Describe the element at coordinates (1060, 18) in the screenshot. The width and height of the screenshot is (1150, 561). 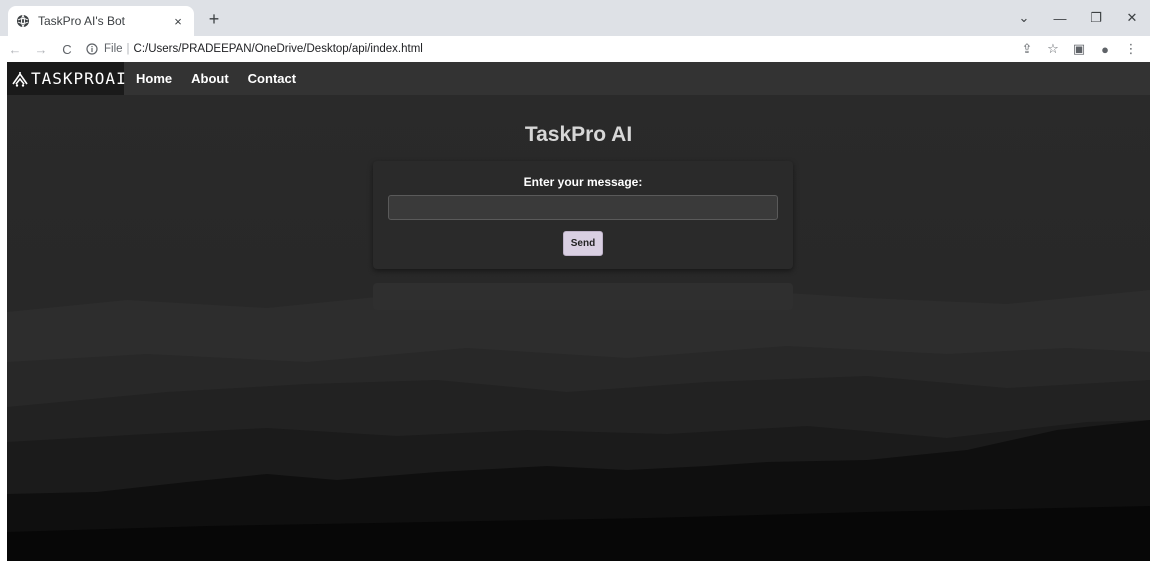
I see `minimize-icon: —` at that location.